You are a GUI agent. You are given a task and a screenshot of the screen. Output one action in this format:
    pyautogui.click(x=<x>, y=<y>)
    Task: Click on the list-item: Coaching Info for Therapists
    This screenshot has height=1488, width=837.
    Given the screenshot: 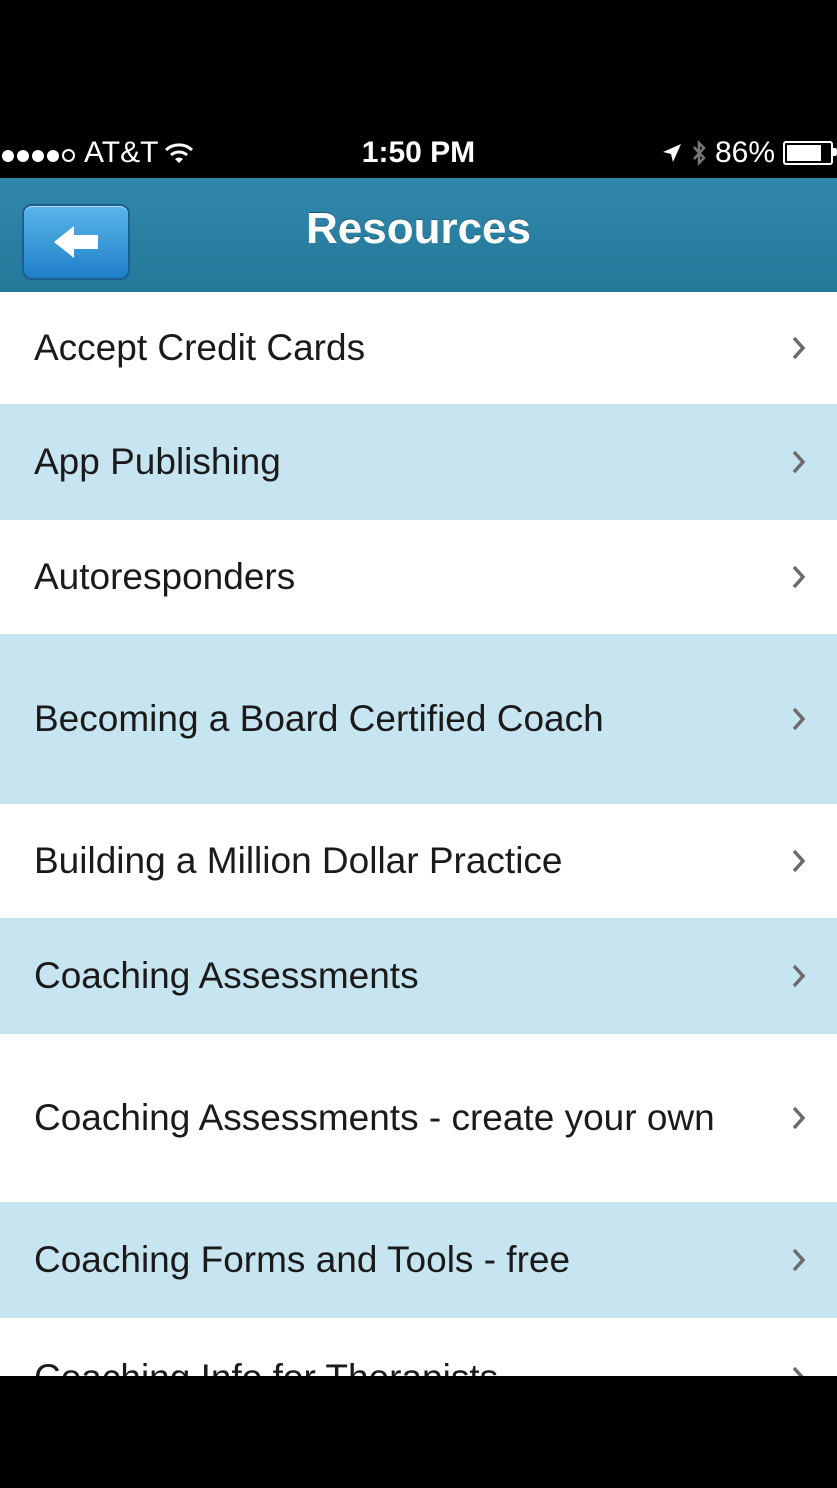 What is the action you would take?
    pyautogui.click(x=418, y=1347)
    